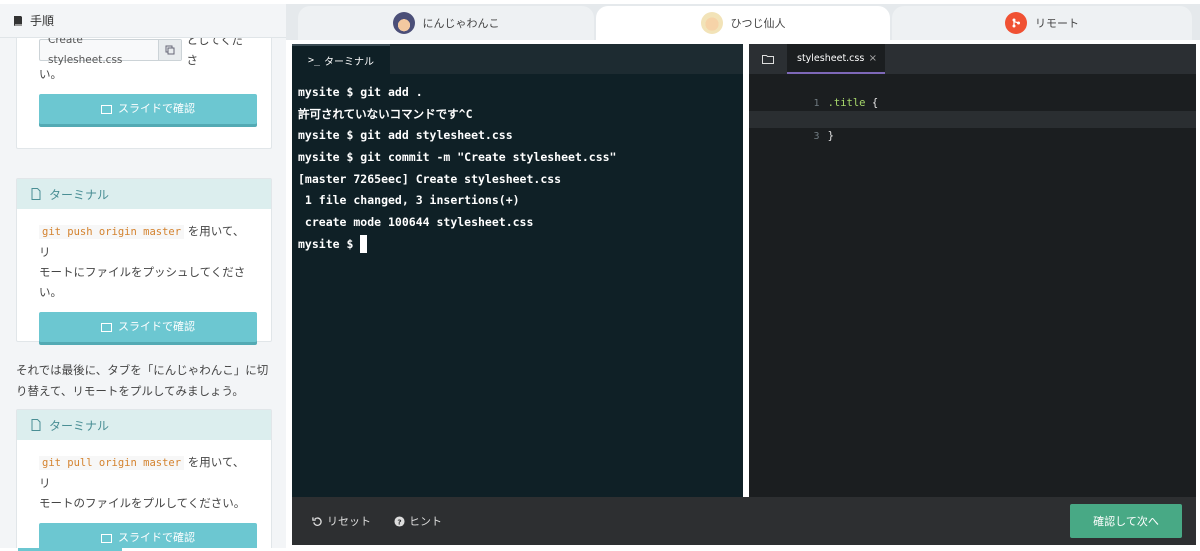  I want to click on editor-tabbar: stylesheet.css ×, so click(972, 59).